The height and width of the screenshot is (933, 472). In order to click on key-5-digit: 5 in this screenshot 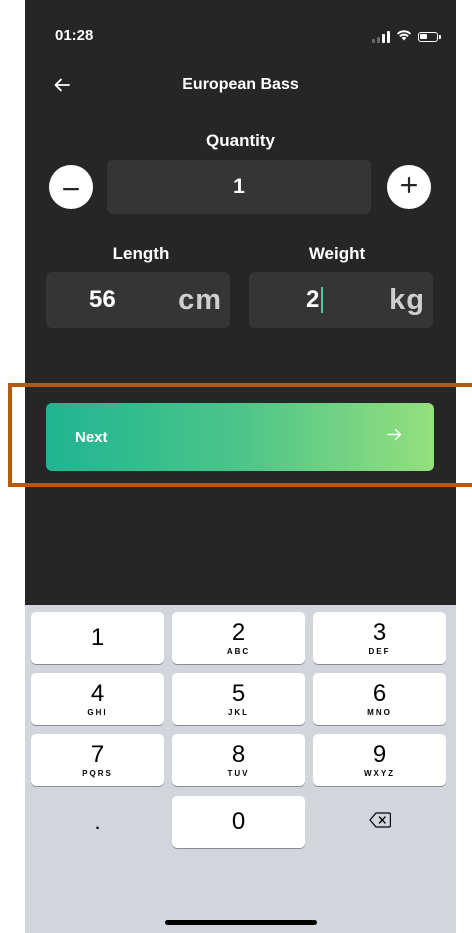, I will do `click(238, 693)`.